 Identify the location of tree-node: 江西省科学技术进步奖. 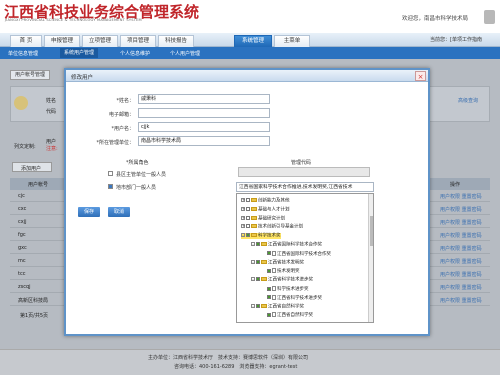
(291, 297).